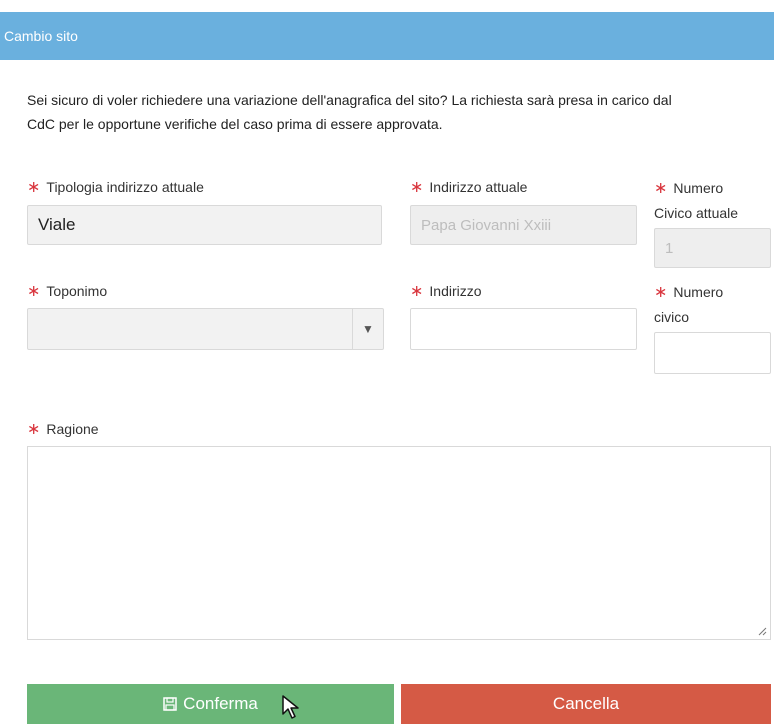  I want to click on dialog-title: Cambio sito, so click(41, 36).